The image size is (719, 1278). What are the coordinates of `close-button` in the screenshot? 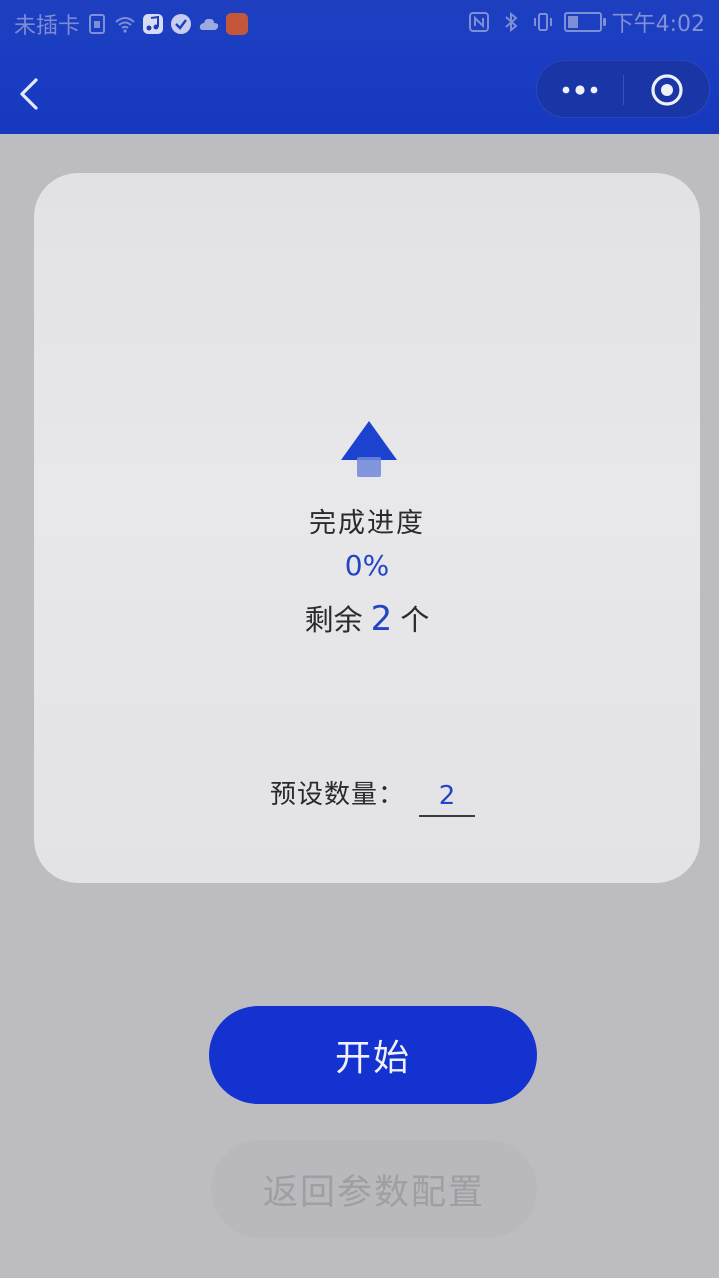 It's located at (667, 90).